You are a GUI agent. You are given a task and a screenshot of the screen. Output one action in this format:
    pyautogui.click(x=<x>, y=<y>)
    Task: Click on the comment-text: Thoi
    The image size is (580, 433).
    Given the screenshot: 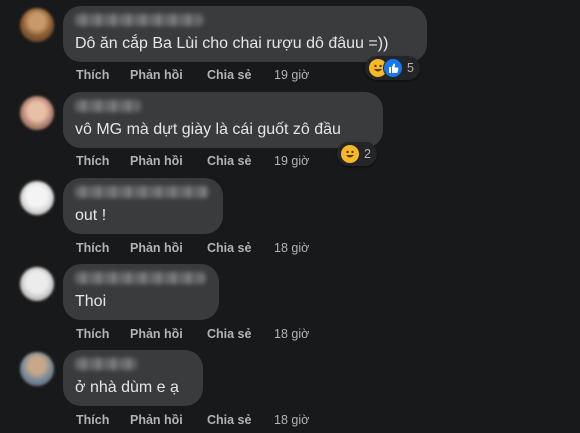 What is the action you would take?
    pyautogui.click(x=91, y=301)
    